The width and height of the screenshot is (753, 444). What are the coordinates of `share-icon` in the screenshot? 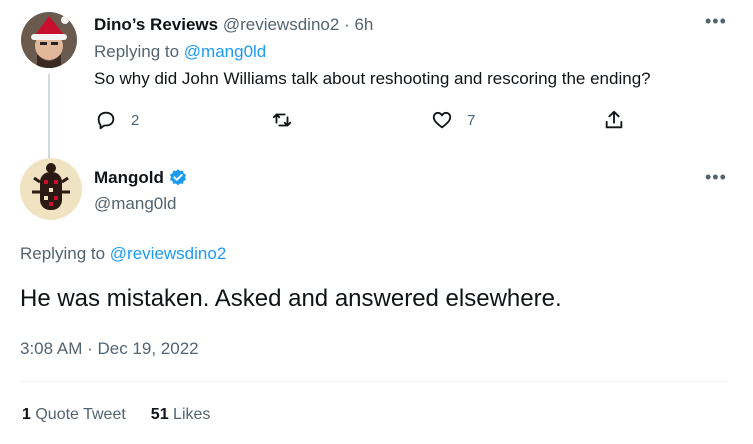 It's located at (614, 119).